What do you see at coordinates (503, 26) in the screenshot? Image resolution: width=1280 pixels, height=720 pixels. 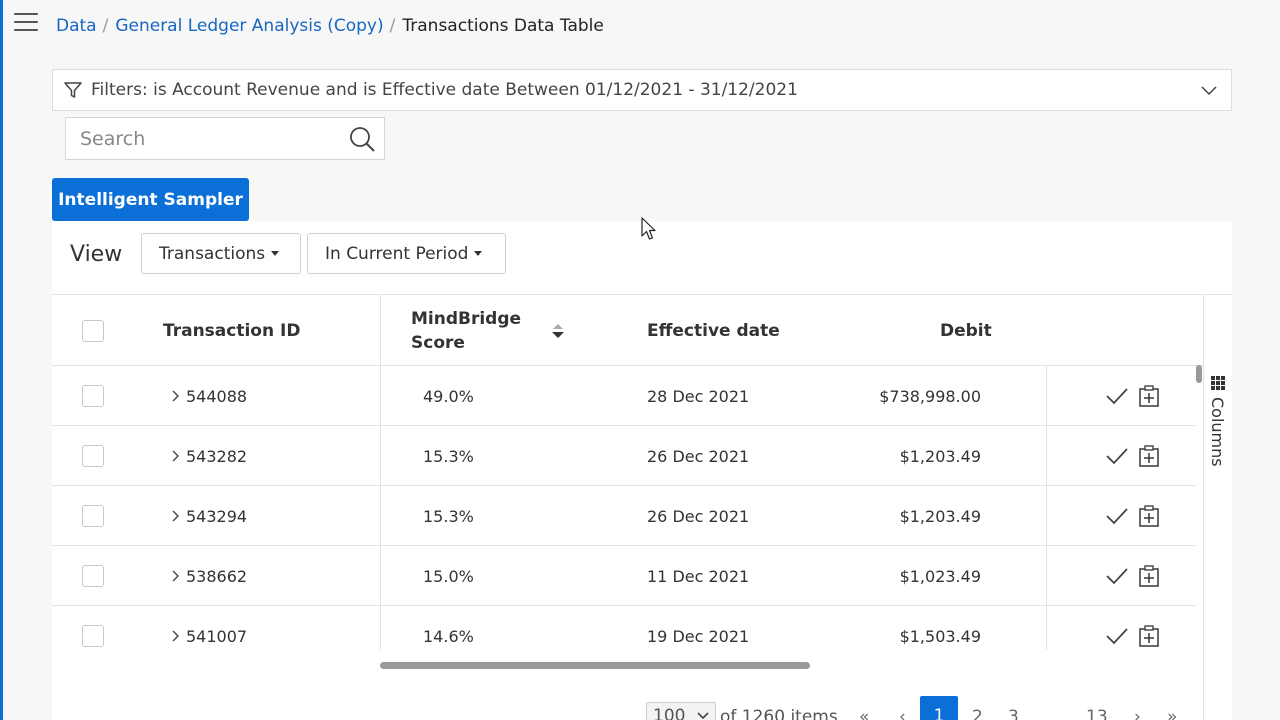 I see `breadcrumb-current: Transactions Data Table` at bounding box center [503, 26].